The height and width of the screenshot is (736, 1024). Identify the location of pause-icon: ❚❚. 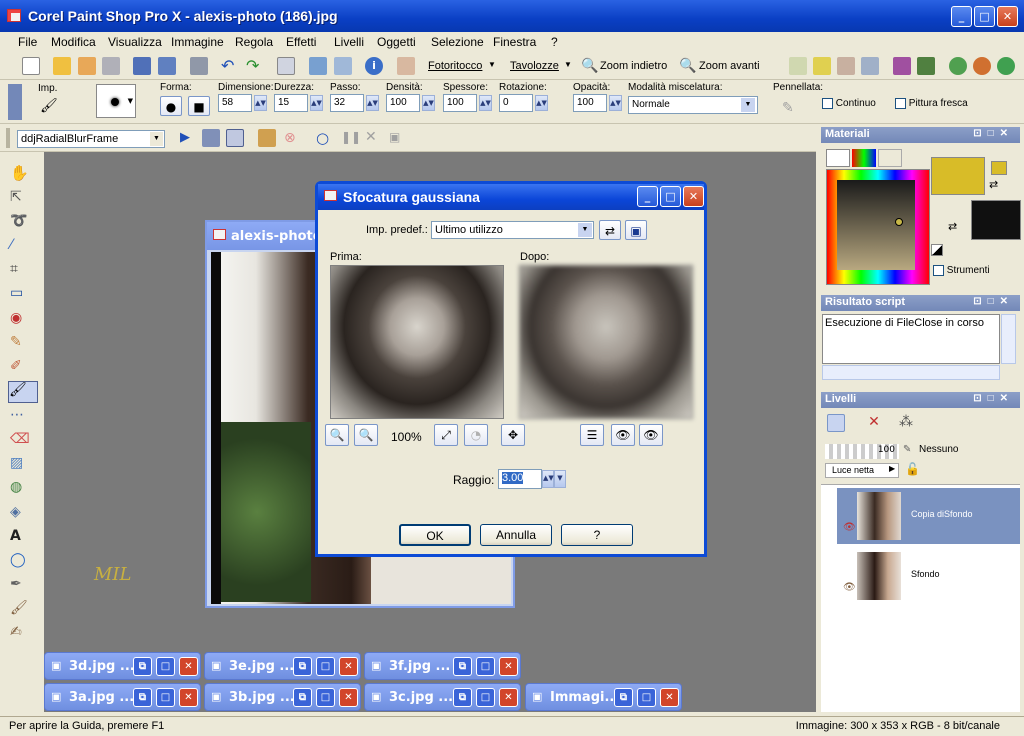
(351, 137).